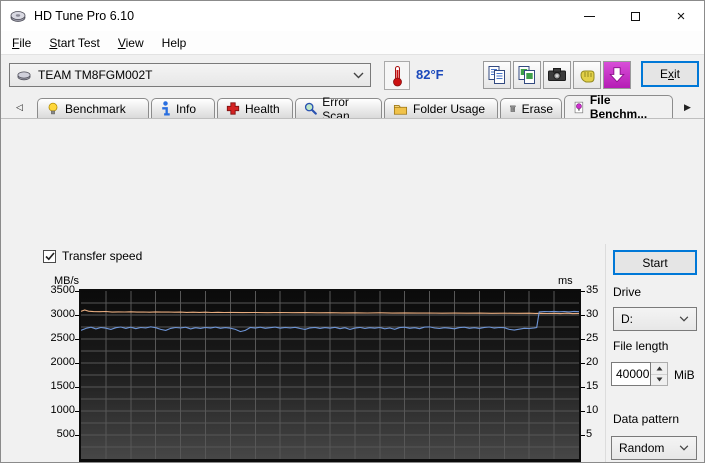  What do you see at coordinates (174, 43) in the screenshot?
I see `menu-help: Help` at bounding box center [174, 43].